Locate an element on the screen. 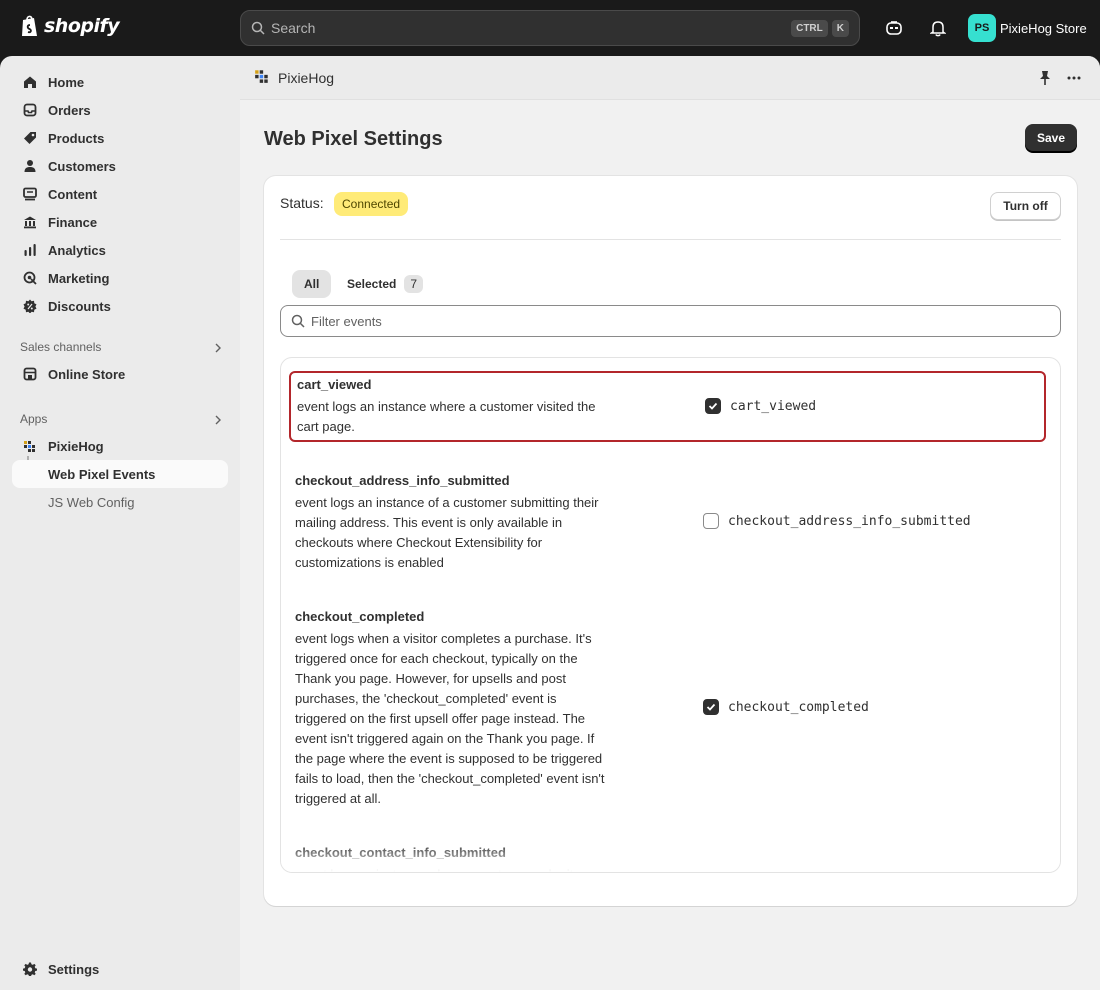 This screenshot has width=1100, height=990. discounts-icon is located at coordinates (30, 306).